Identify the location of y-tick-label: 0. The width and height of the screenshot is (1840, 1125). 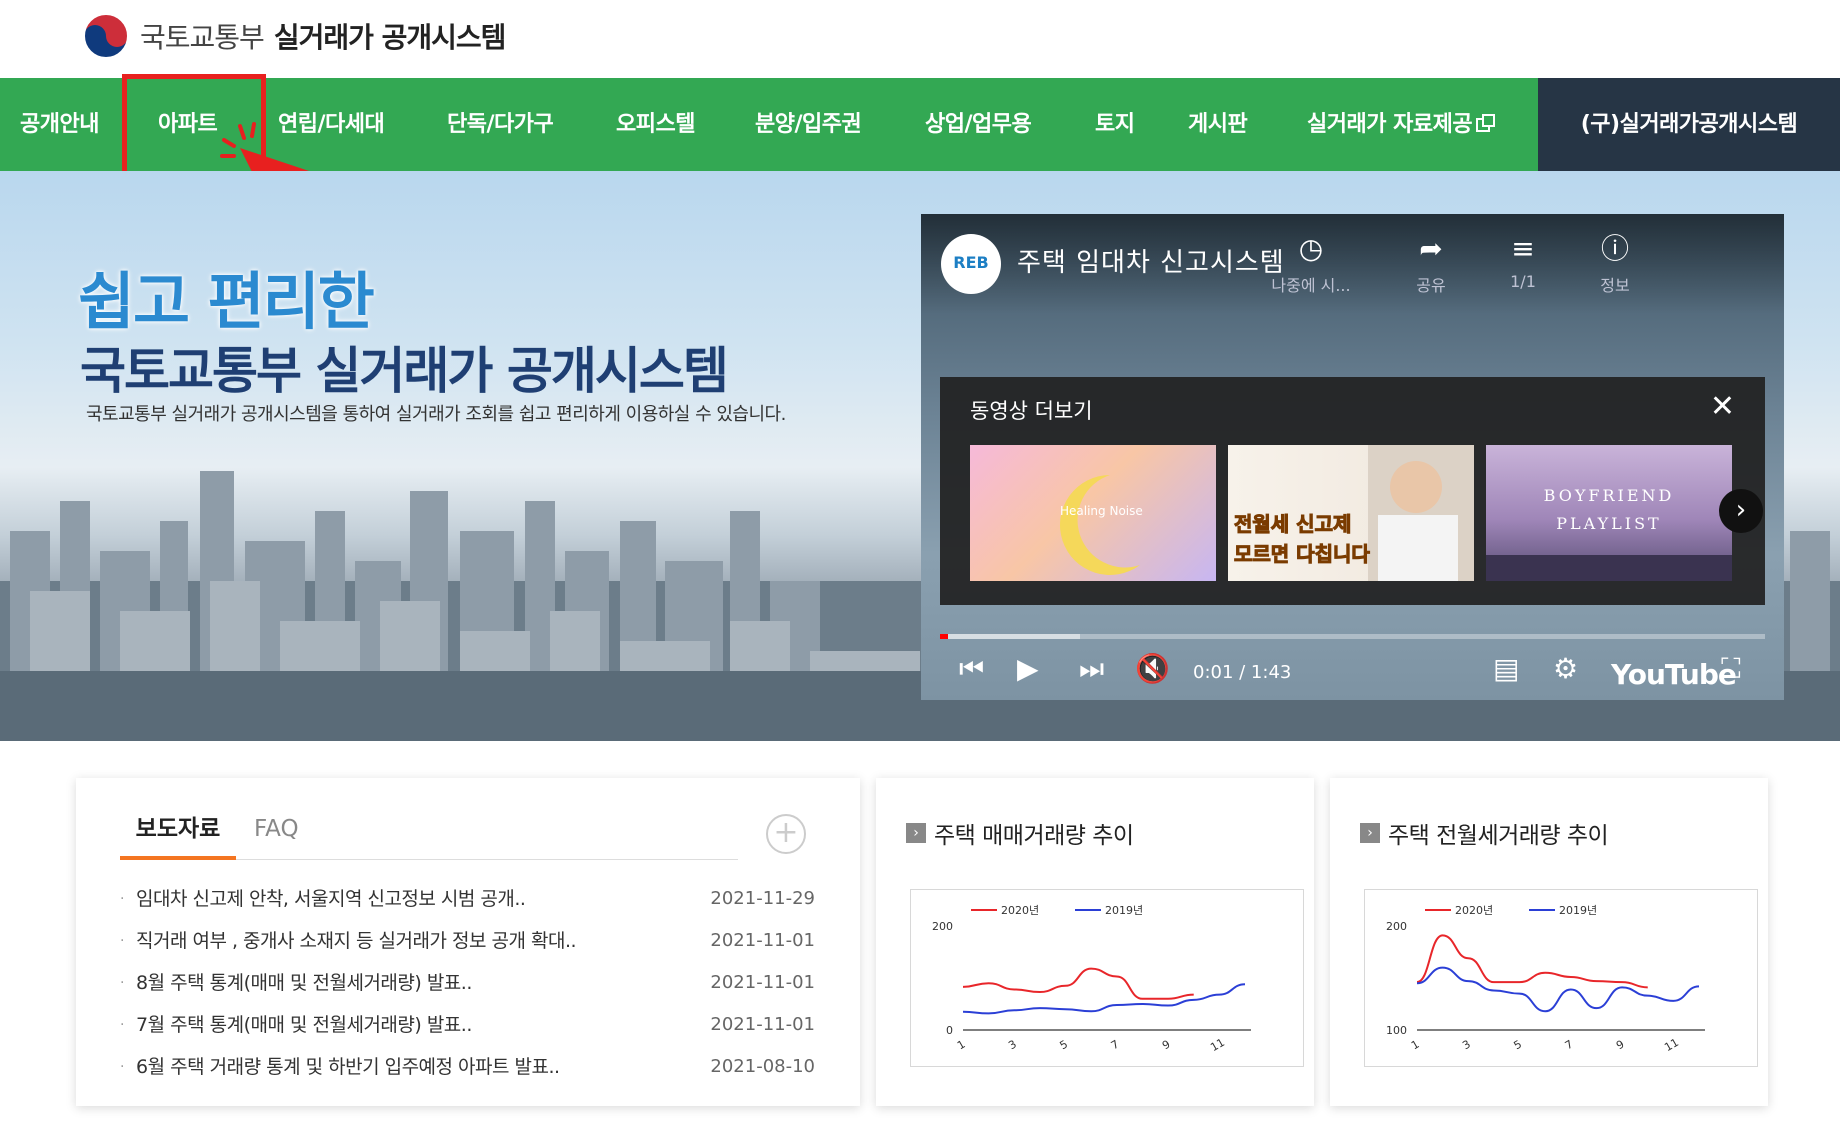
(949, 1030).